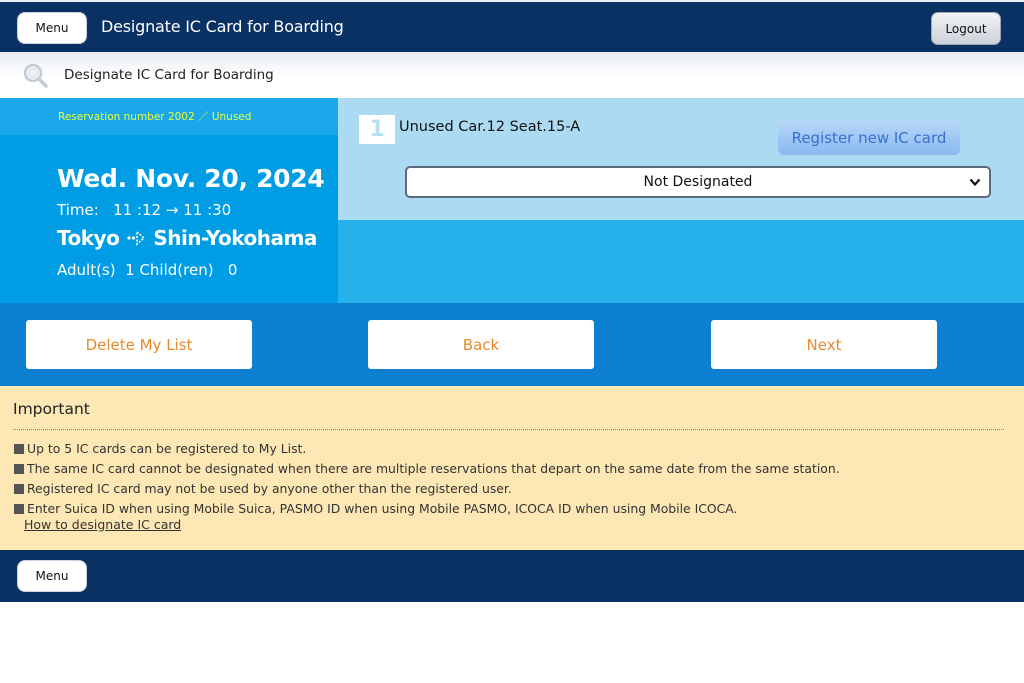 This screenshot has width=1024, height=683. Describe the element at coordinates (52, 576) in the screenshot. I see `footer-menu-button: Menu` at that location.